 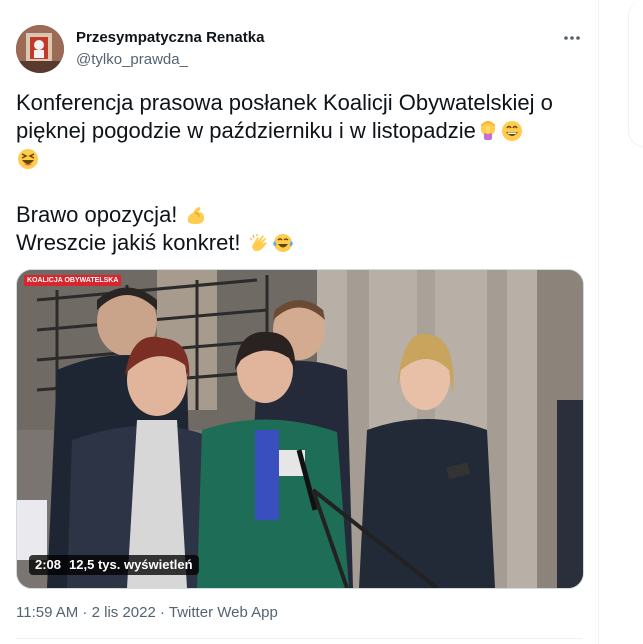 What do you see at coordinates (223, 612) in the screenshot?
I see `tweet-source: Twitter Web App` at bounding box center [223, 612].